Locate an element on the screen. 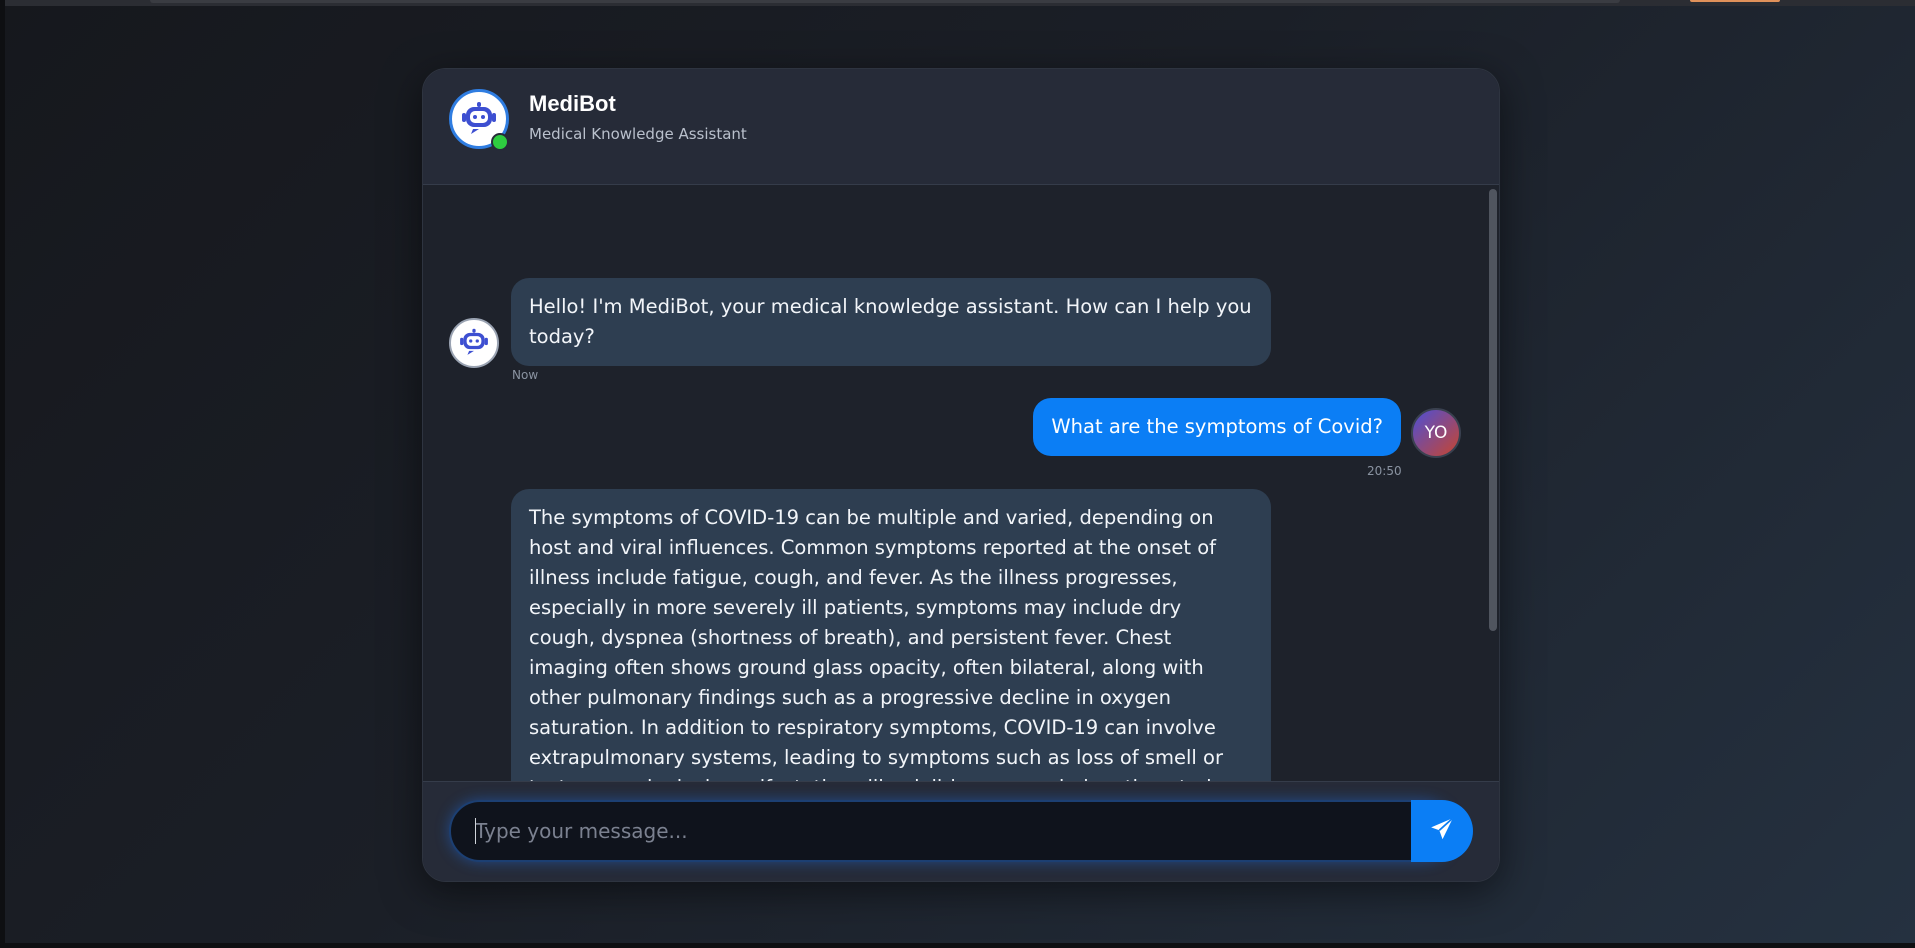 This screenshot has width=1915, height=948. message-input-wrapper is located at coordinates (951, 831).